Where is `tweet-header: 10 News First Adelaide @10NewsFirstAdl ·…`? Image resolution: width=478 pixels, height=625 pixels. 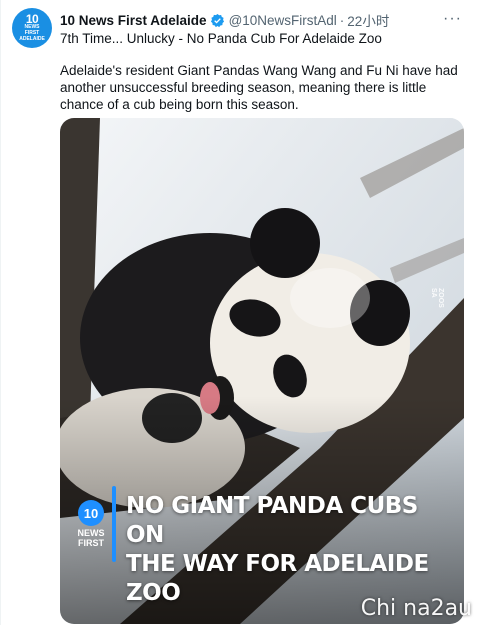
tweet-header: 10 News First Adelaide @10NewsFirstAdl ·… is located at coordinates (261, 20).